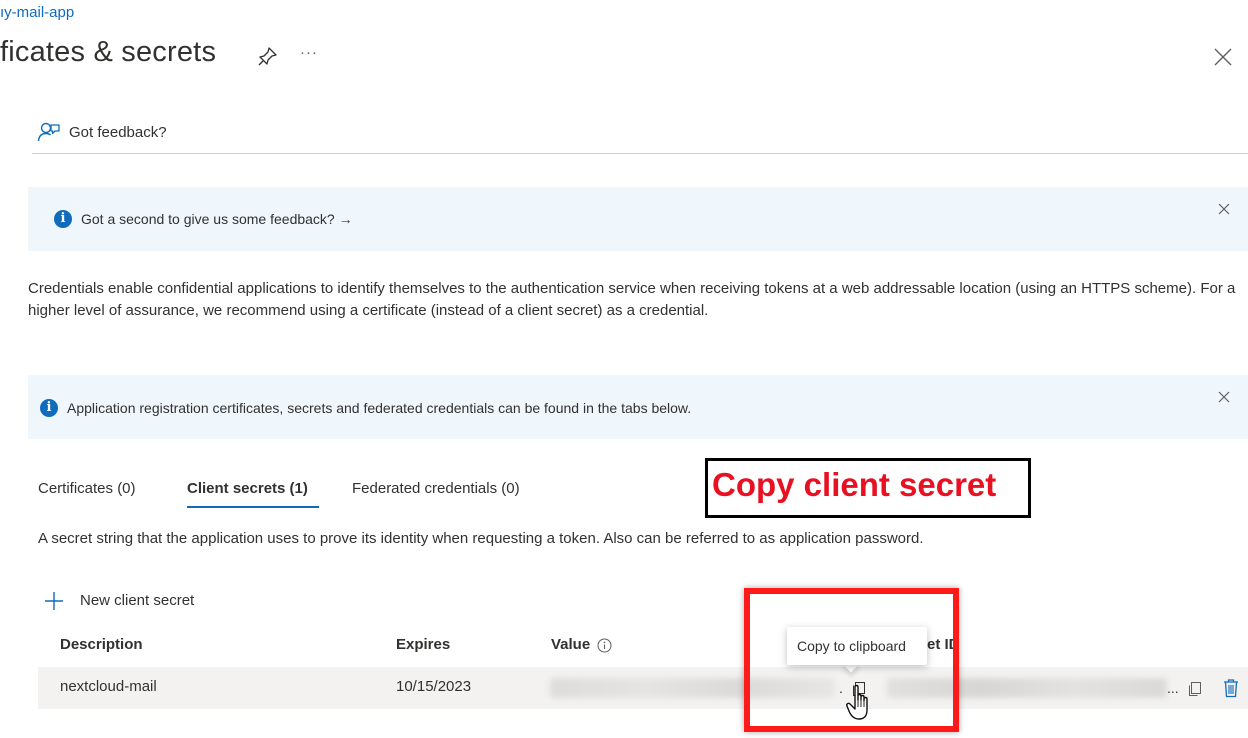 This screenshot has width=1248, height=738. I want to click on feedback-banner-text: Got a second to give us some feedback? →, so click(217, 219).